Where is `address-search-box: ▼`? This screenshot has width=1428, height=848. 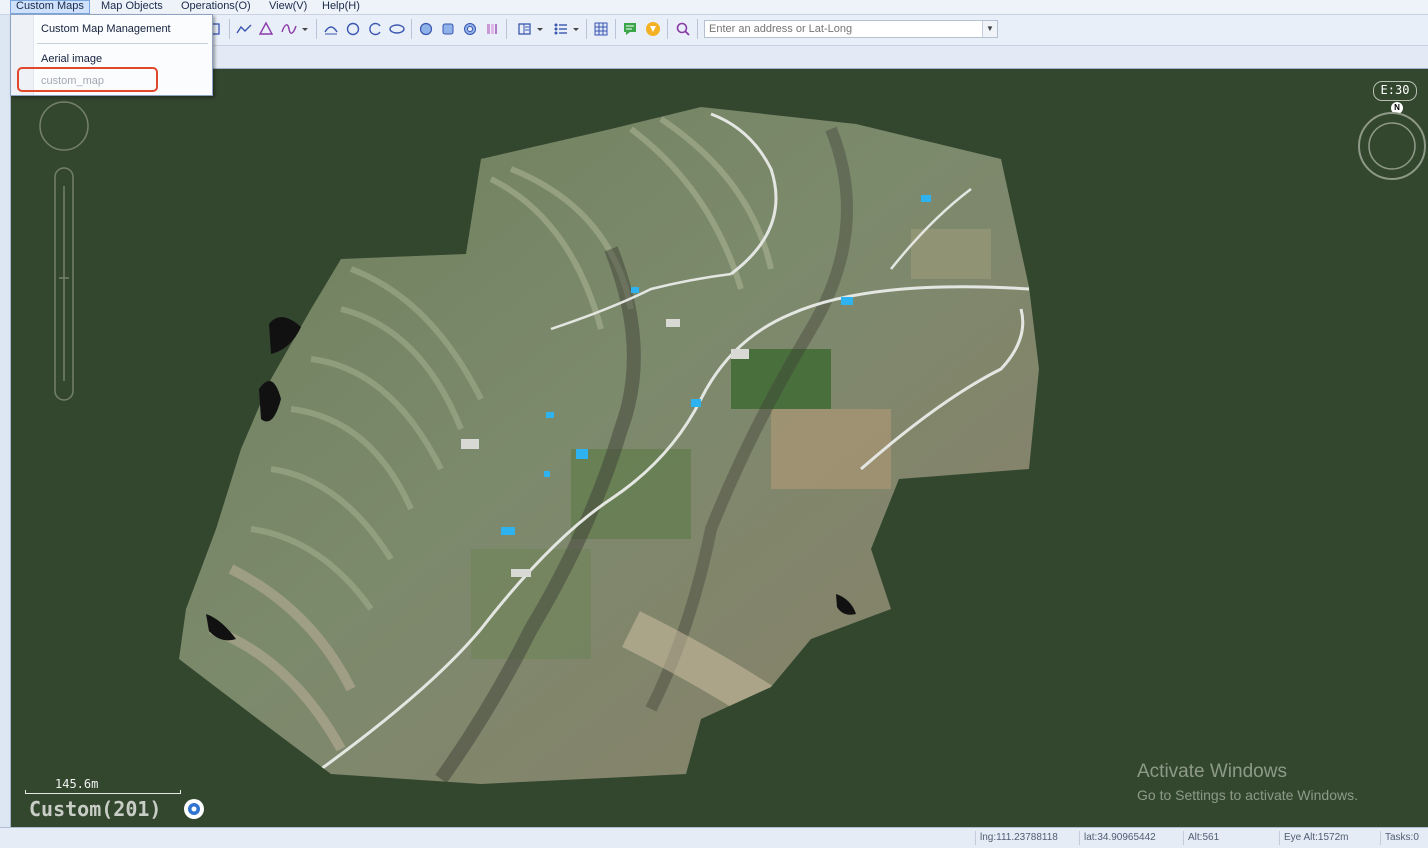 address-search-box: ▼ is located at coordinates (851, 29).